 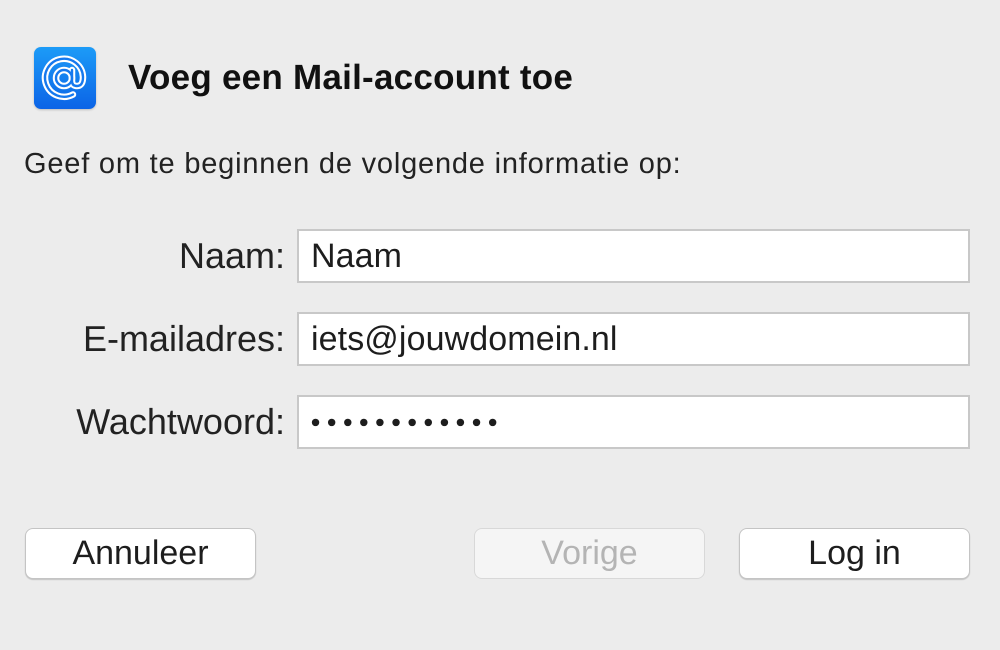 I want to click on field-label: E-mailadres:, so click(x=183, y=339).